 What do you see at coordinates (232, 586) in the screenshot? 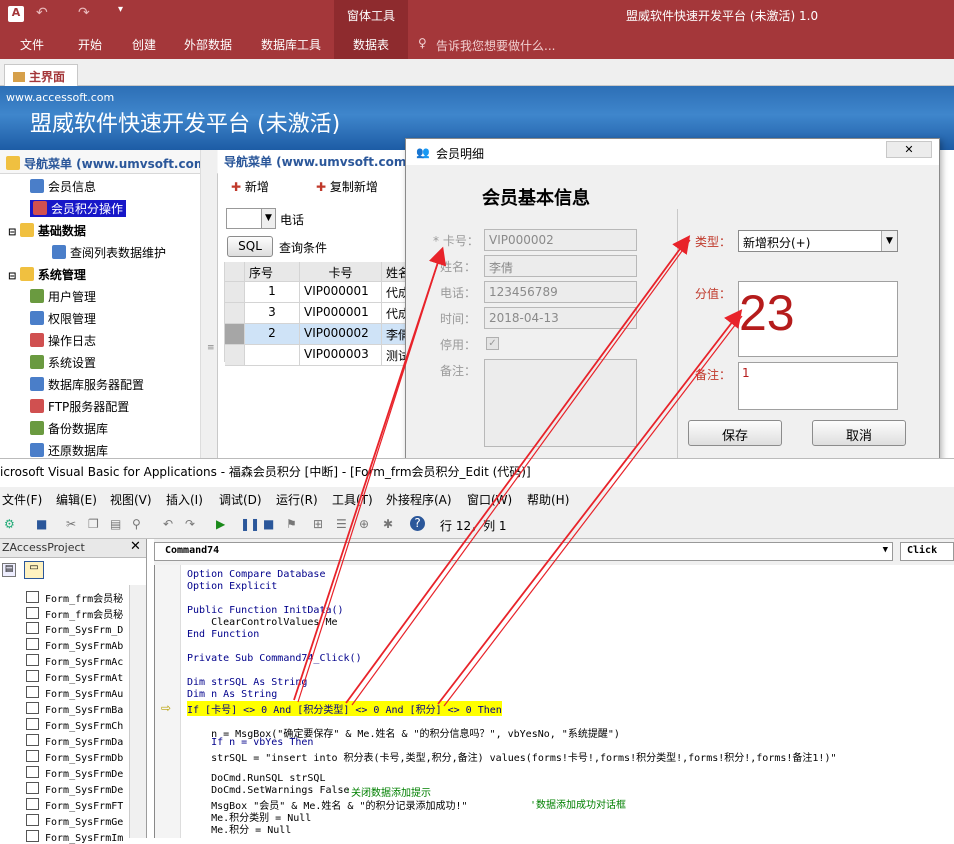
I see `code-line: Option Explicit` at bounding box center [232, 586].